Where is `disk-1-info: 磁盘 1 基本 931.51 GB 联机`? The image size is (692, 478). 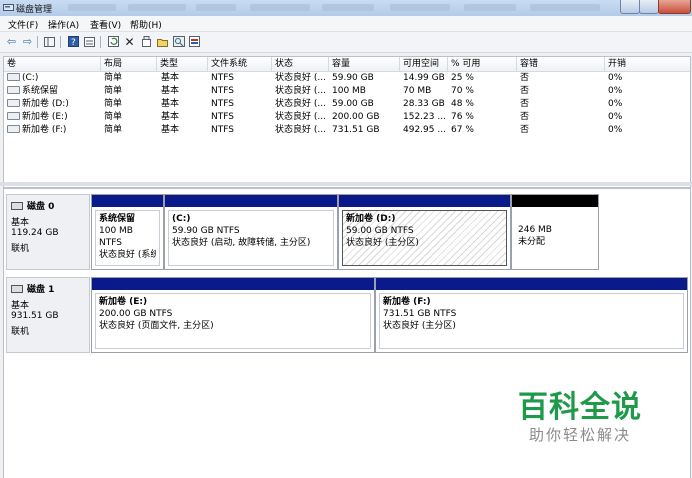
disk-1-info: 磁盘 1 基本 931.51 GB 联机 is located at coordinates (48, 315).